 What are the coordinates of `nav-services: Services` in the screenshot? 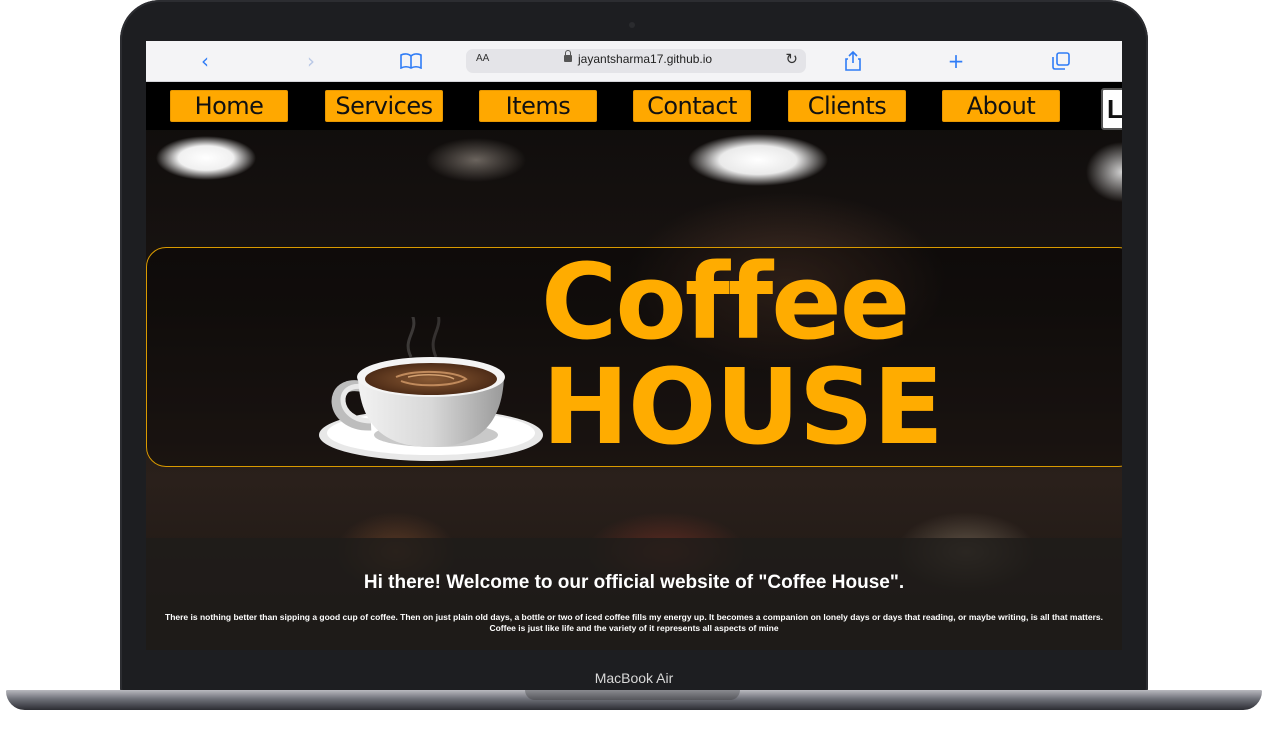 It's located at (384, 106).